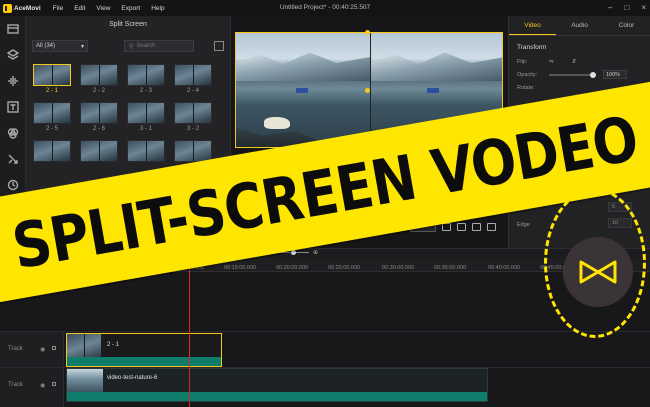 The width and height of the screenshot is (650, 407). I want to click on thumbnail-label: 2 - 1, so click(51, 91).